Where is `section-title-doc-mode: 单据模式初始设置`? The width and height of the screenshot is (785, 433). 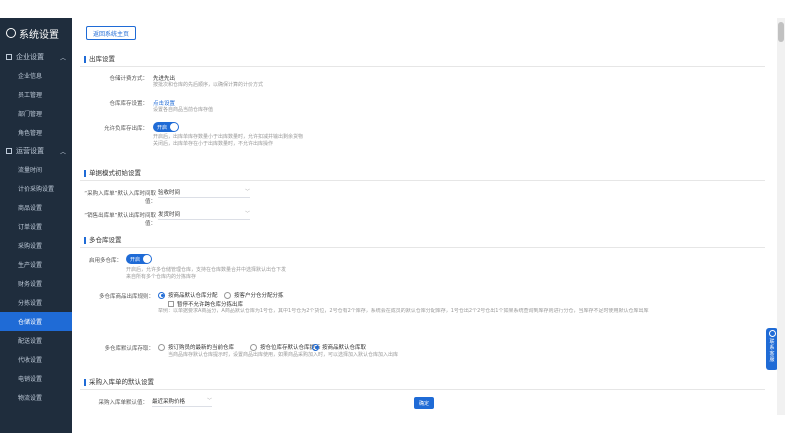 section-title-doc-mode: 单据模式初始设置 is located at coordinates (112, 173).